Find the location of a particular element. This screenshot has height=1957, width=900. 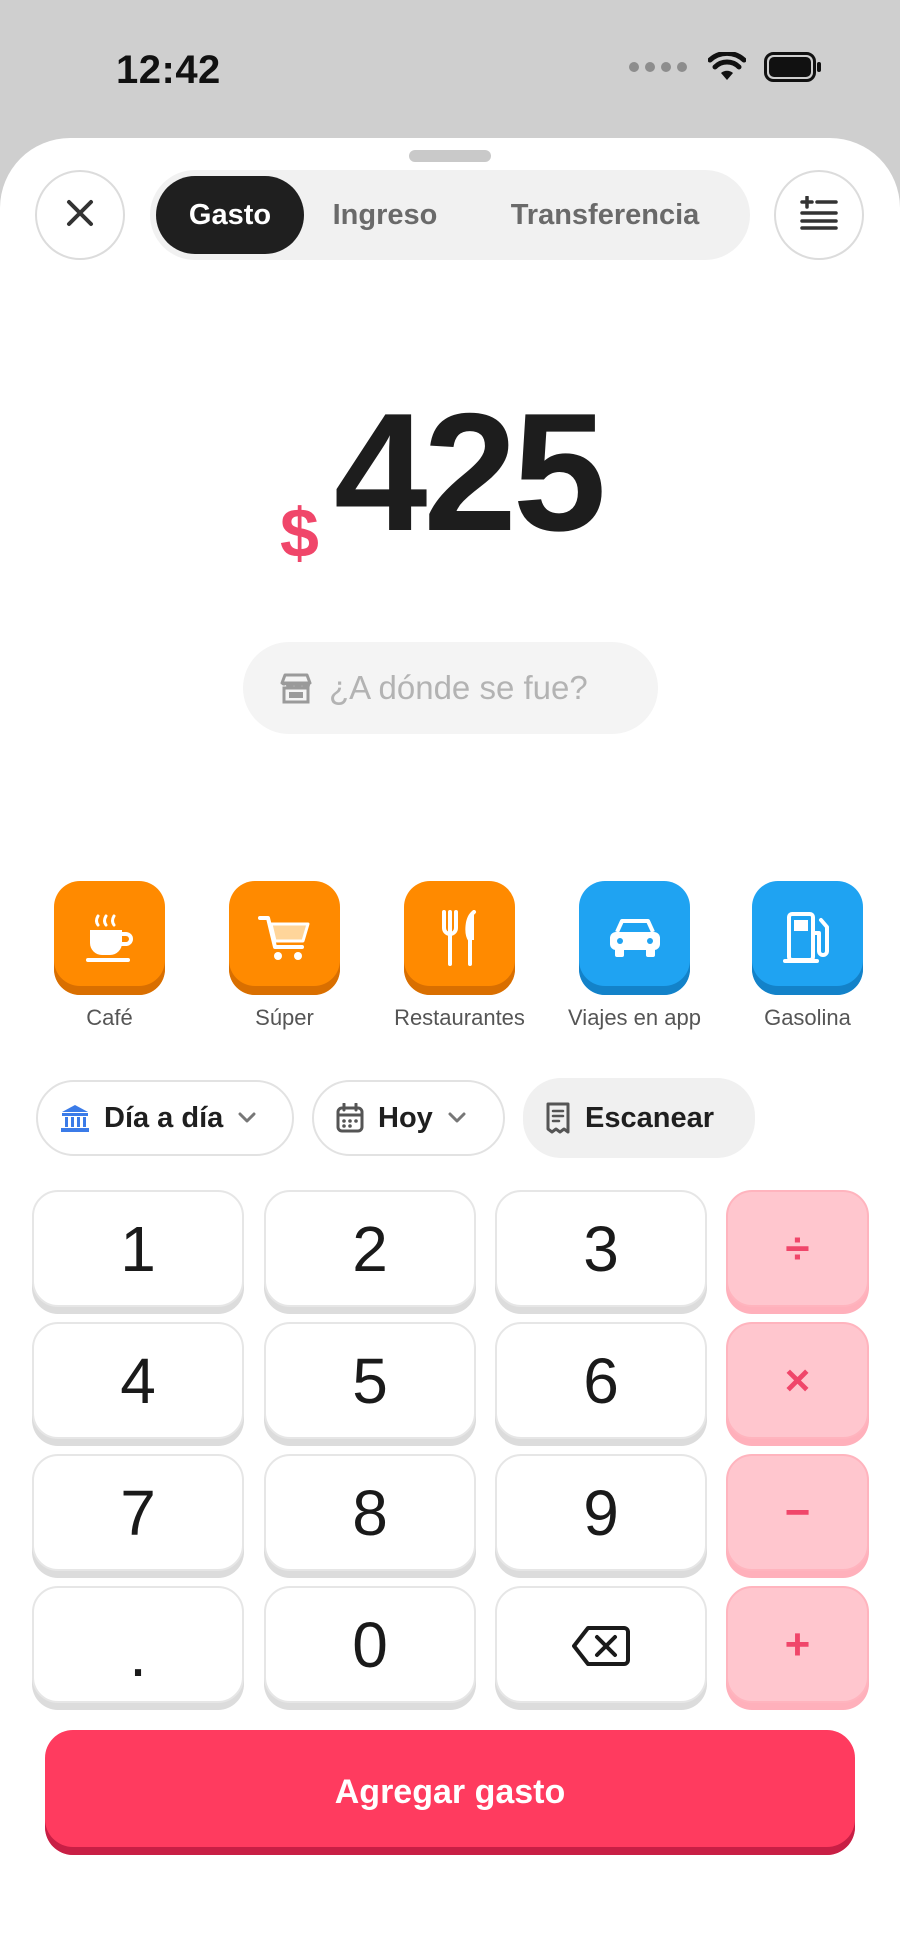

coffee-cup-icon is located at coordinates (109, 938).